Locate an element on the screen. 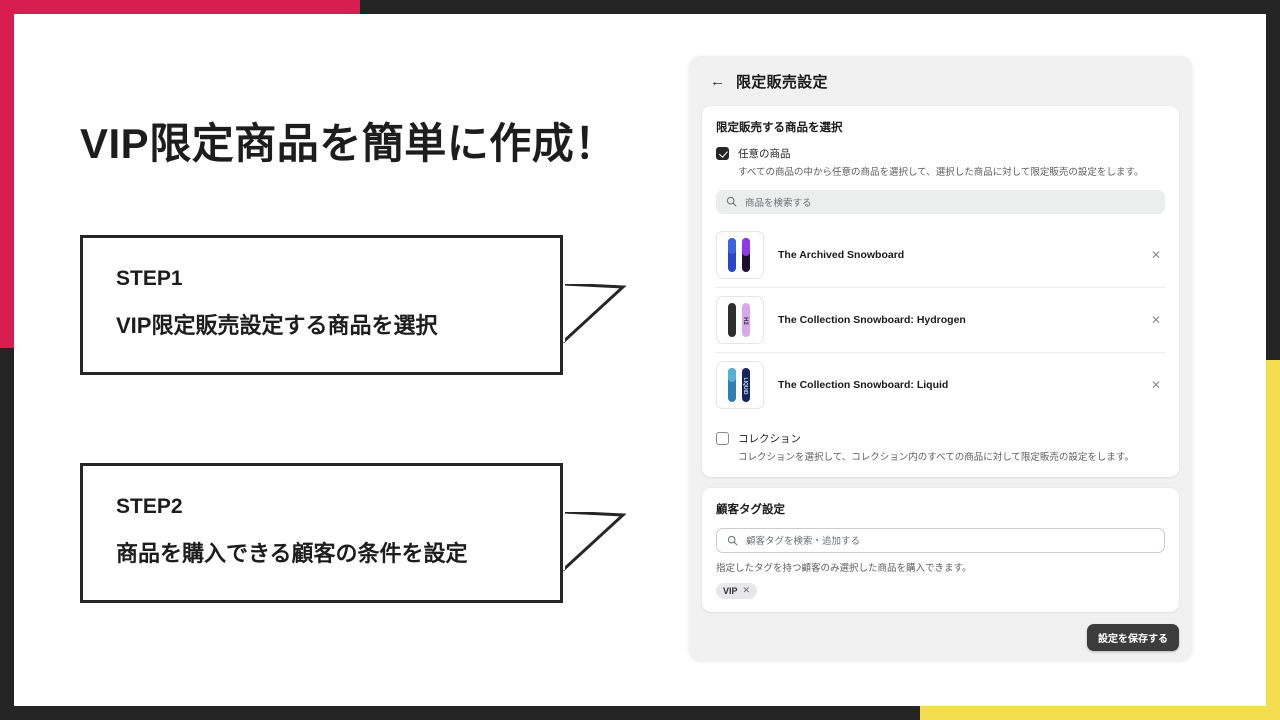 The height and width of the screenshot is (720, 1280). status-badge: VIP ✕ is located at coordinates (737, 590).